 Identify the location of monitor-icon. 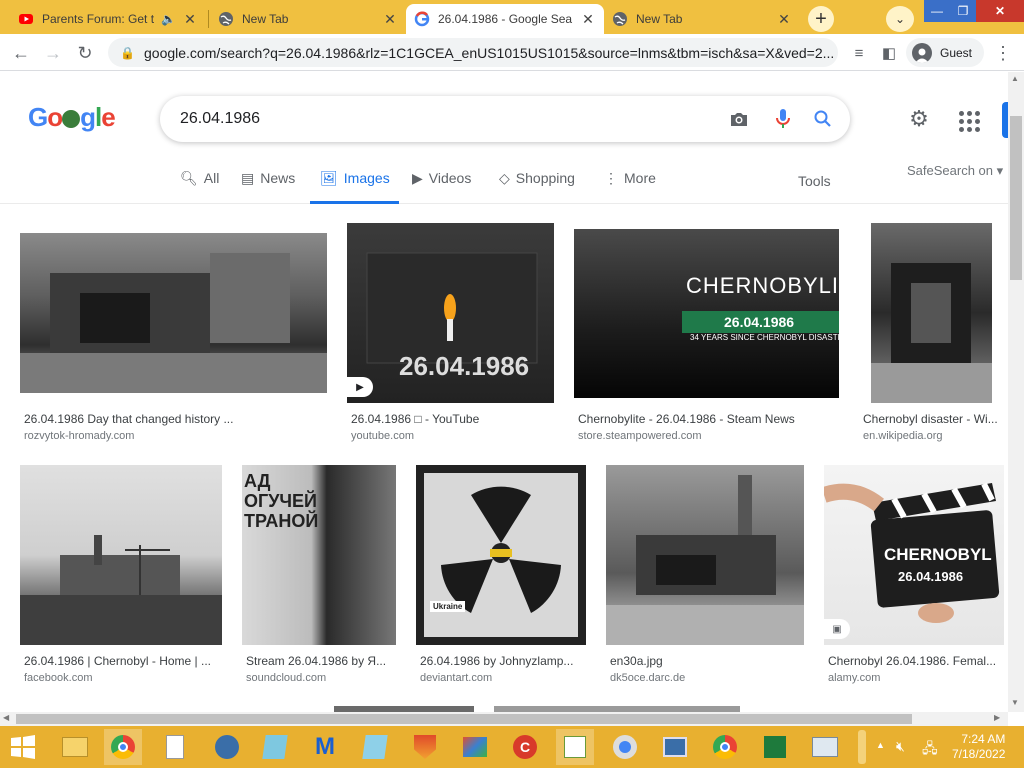
(675, 747).